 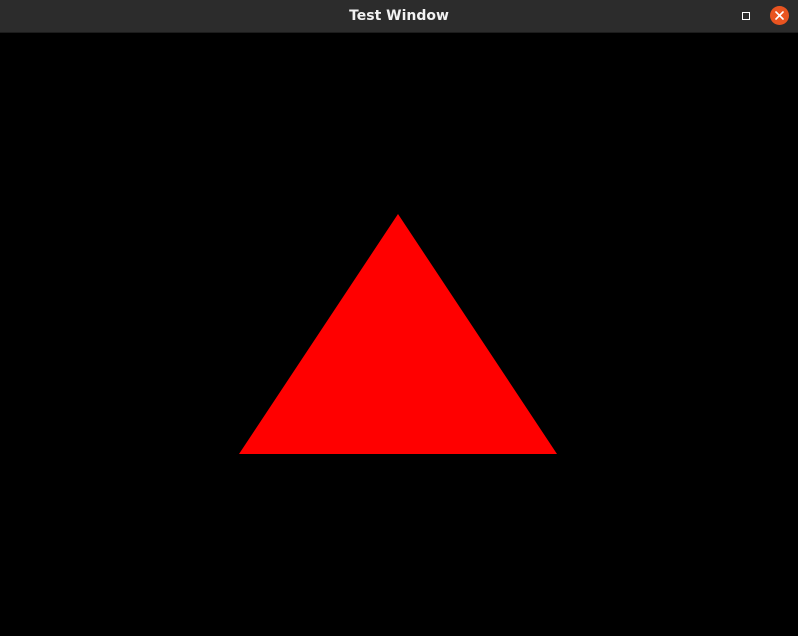 I want to click on close-icon, so click(x=779, y=15).